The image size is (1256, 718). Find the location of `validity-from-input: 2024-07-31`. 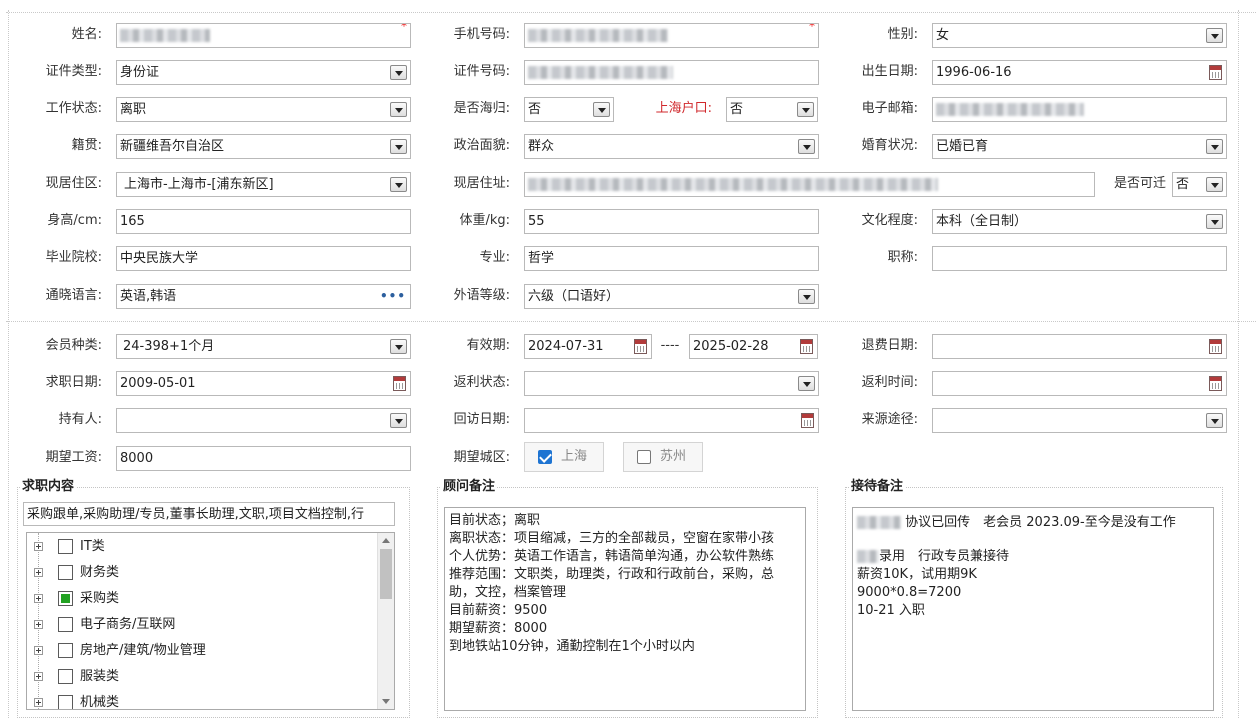

validity-from-input: 2024-07-31 is located at coordinates (588, 346).